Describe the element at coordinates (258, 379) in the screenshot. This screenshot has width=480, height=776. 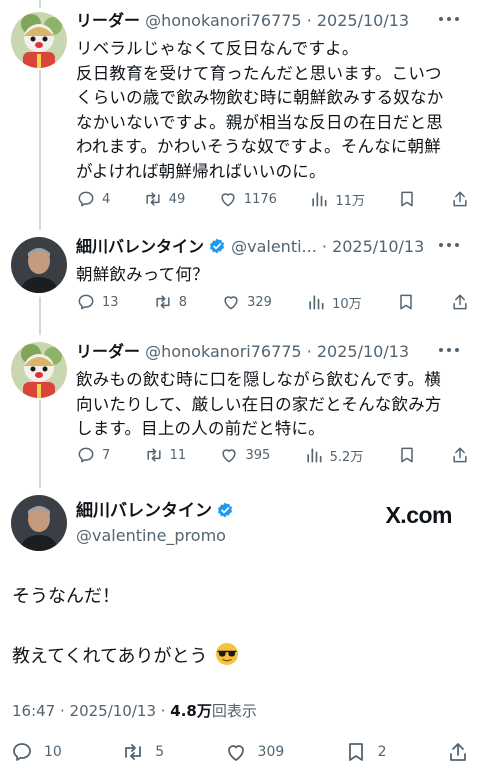
I see `tweet-text-line: 飲みもの飲む時に口を隠しながら飲むんです。横` at that location.